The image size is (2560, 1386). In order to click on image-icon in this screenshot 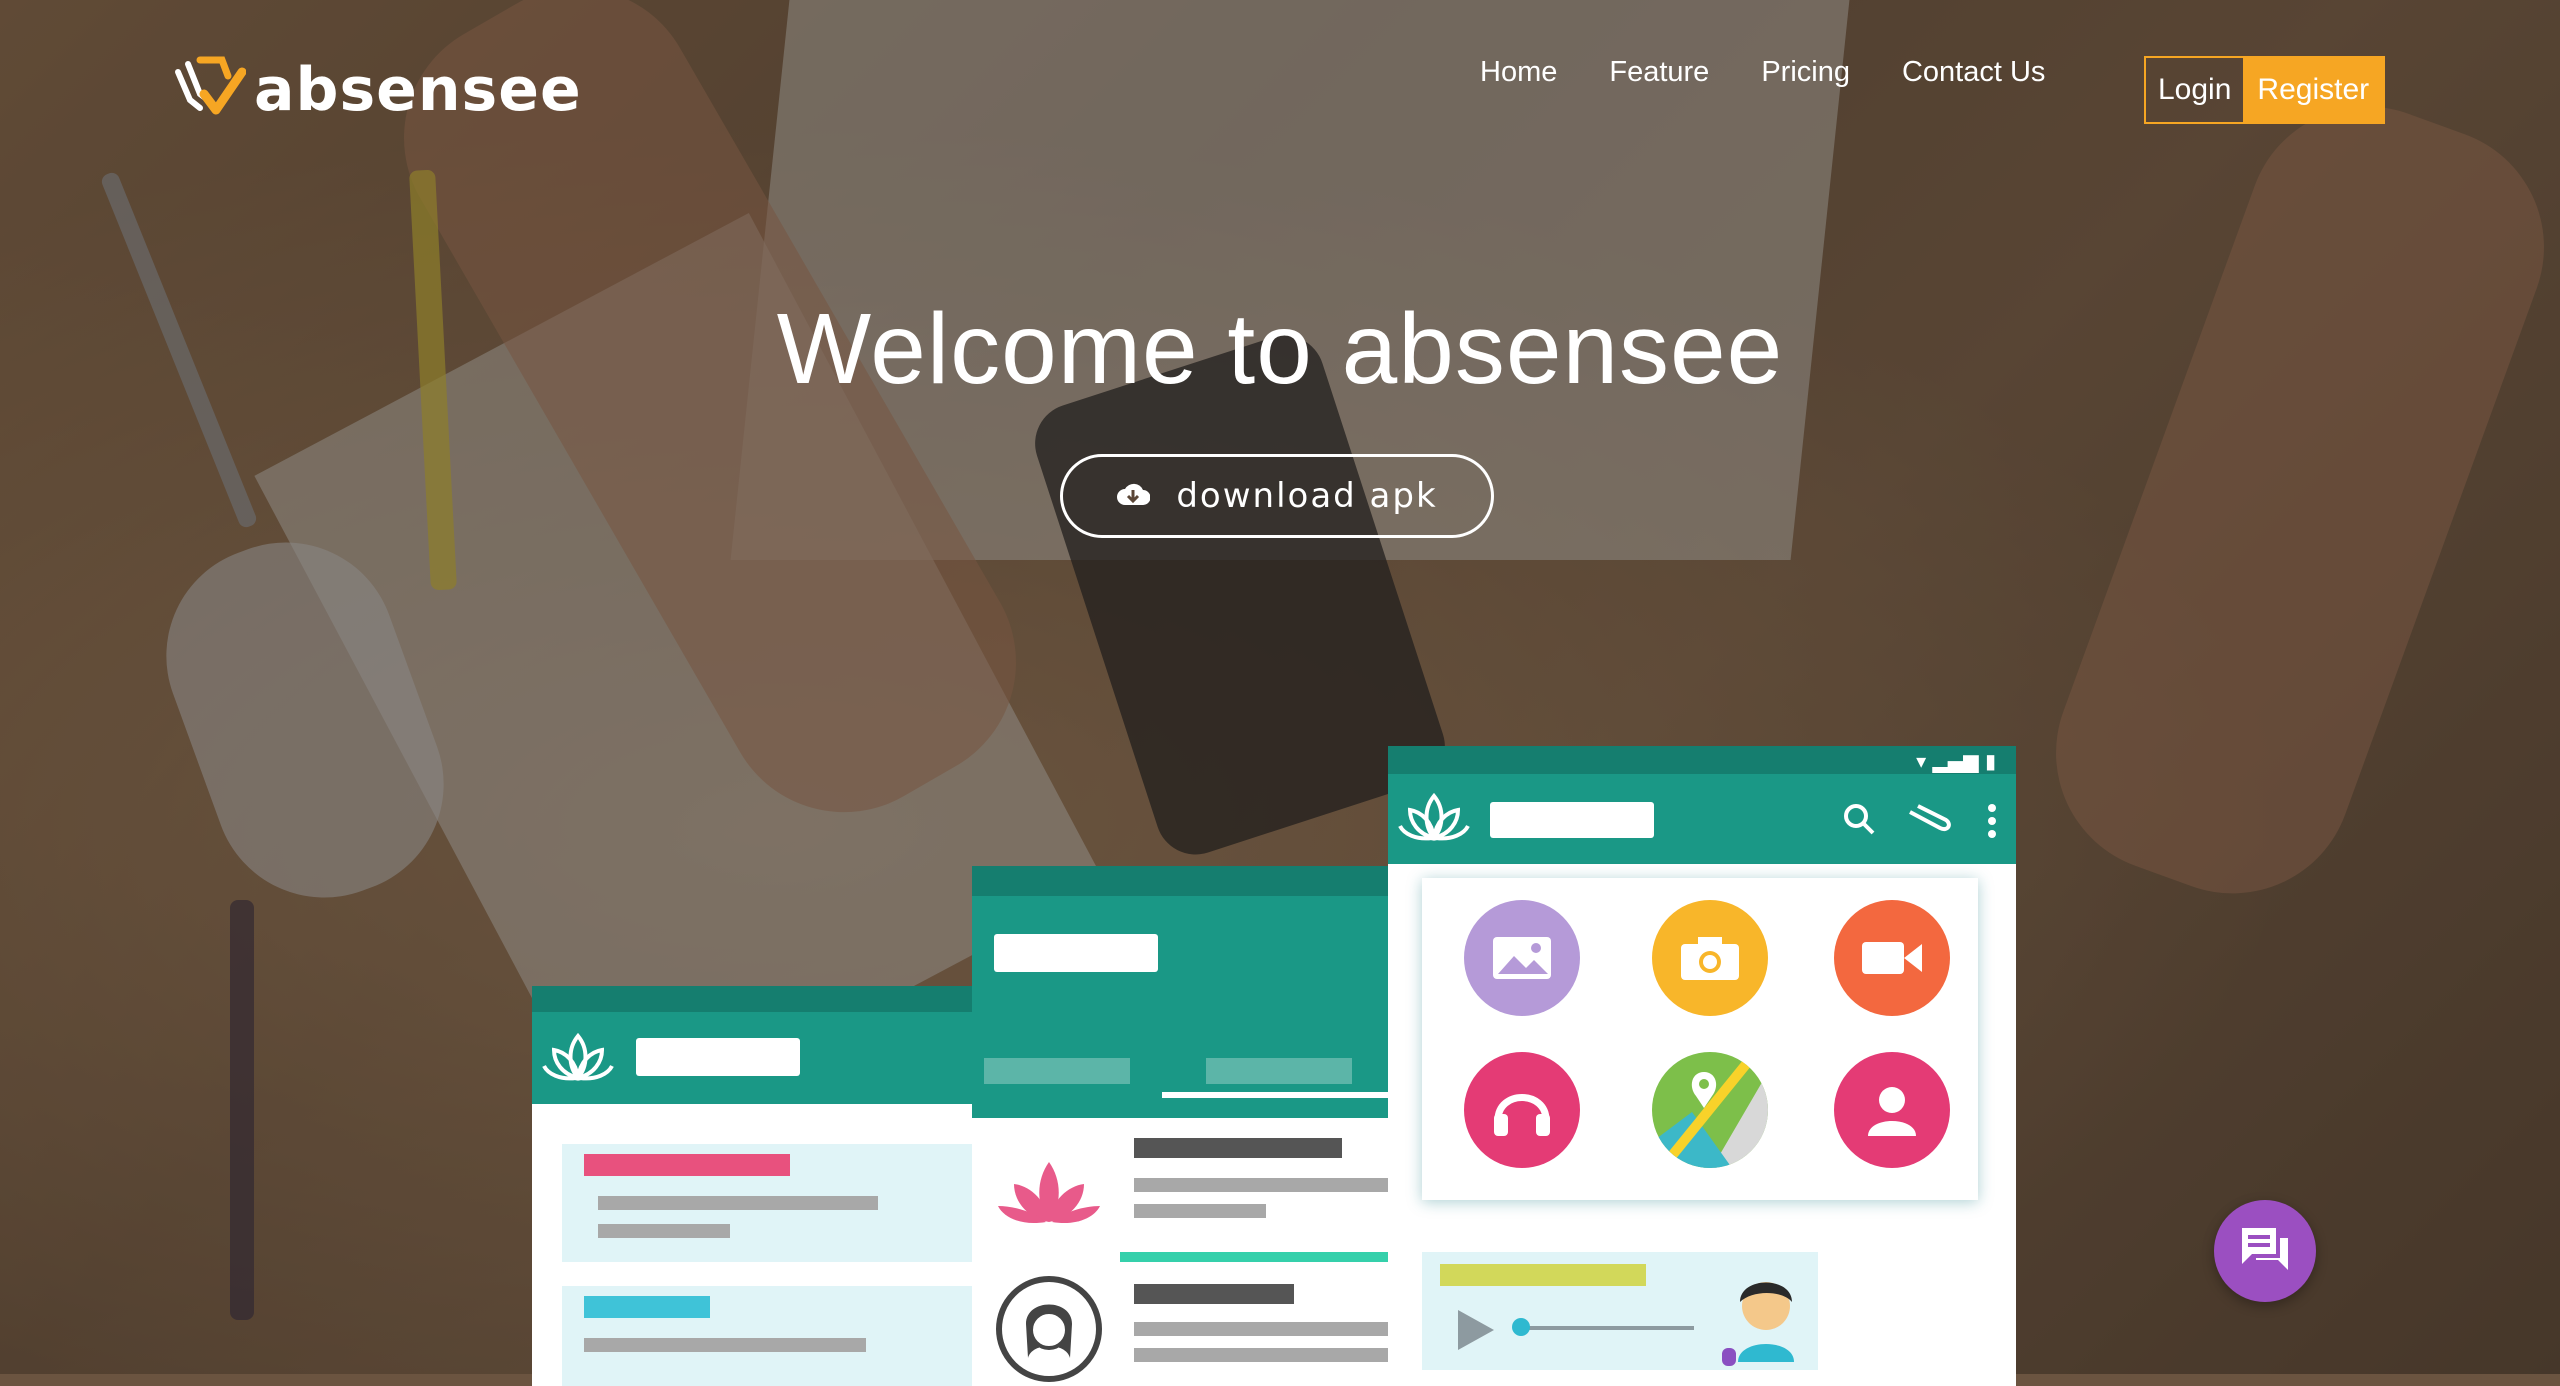, I will do `click(1522, 958)`.